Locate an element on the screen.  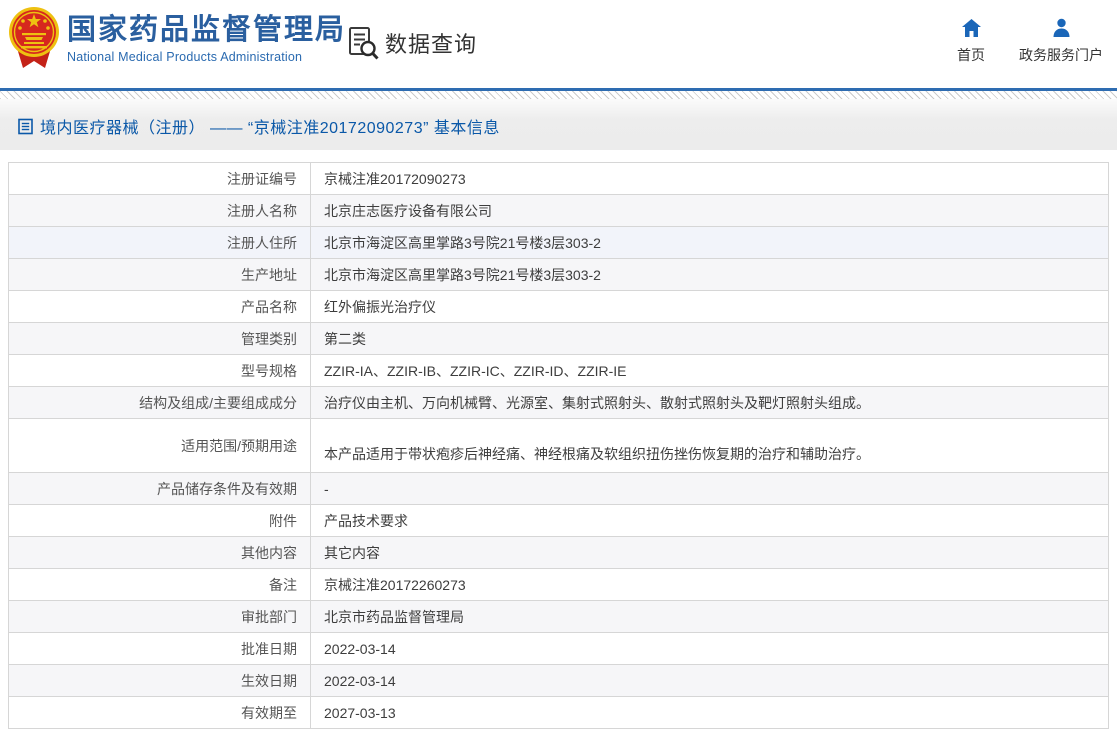
data-query-link: 数据查询 is located at coordinates (412, 43).